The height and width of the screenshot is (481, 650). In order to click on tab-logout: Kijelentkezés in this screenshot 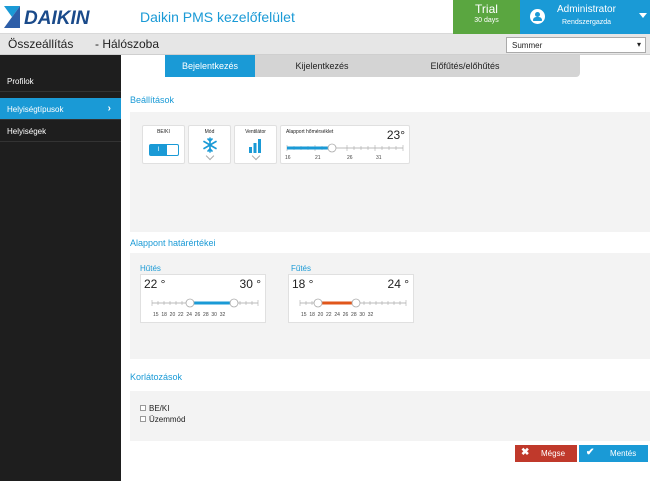, I will do `click(322, 66)`.